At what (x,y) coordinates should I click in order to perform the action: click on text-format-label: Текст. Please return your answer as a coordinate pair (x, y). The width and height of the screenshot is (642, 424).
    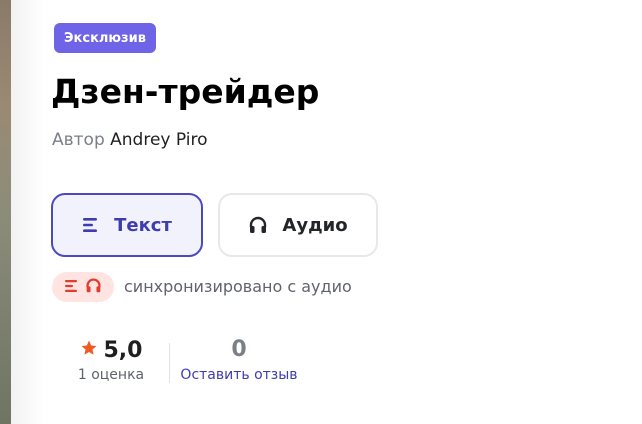
    Looking at the image, I should click on (143, 225).